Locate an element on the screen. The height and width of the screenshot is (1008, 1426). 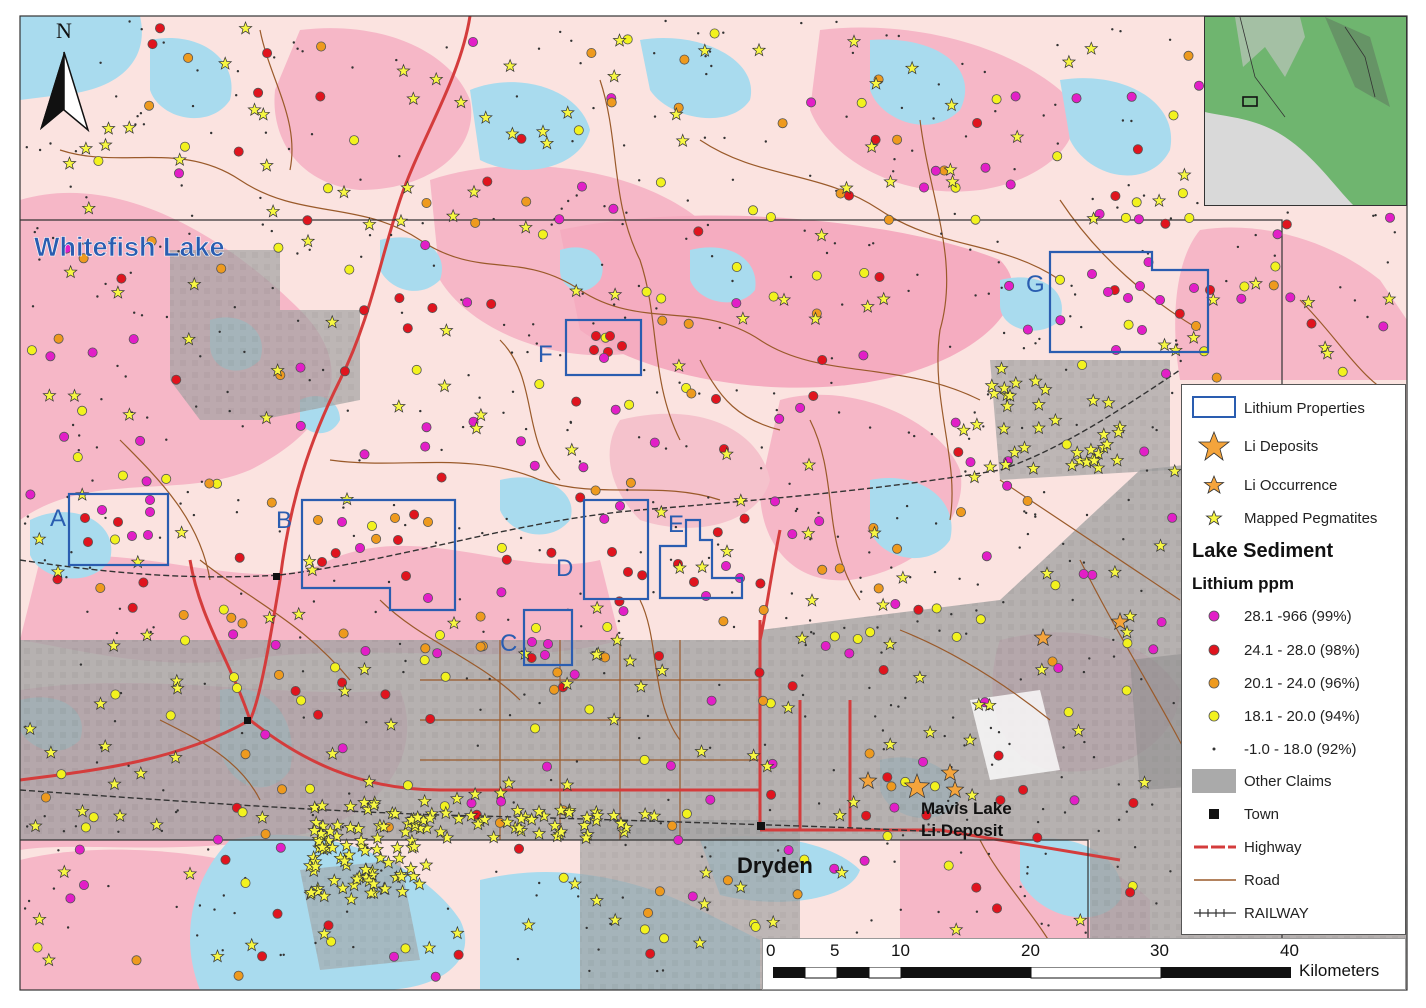
property-label-d: D is located at coordinates (564, 568).